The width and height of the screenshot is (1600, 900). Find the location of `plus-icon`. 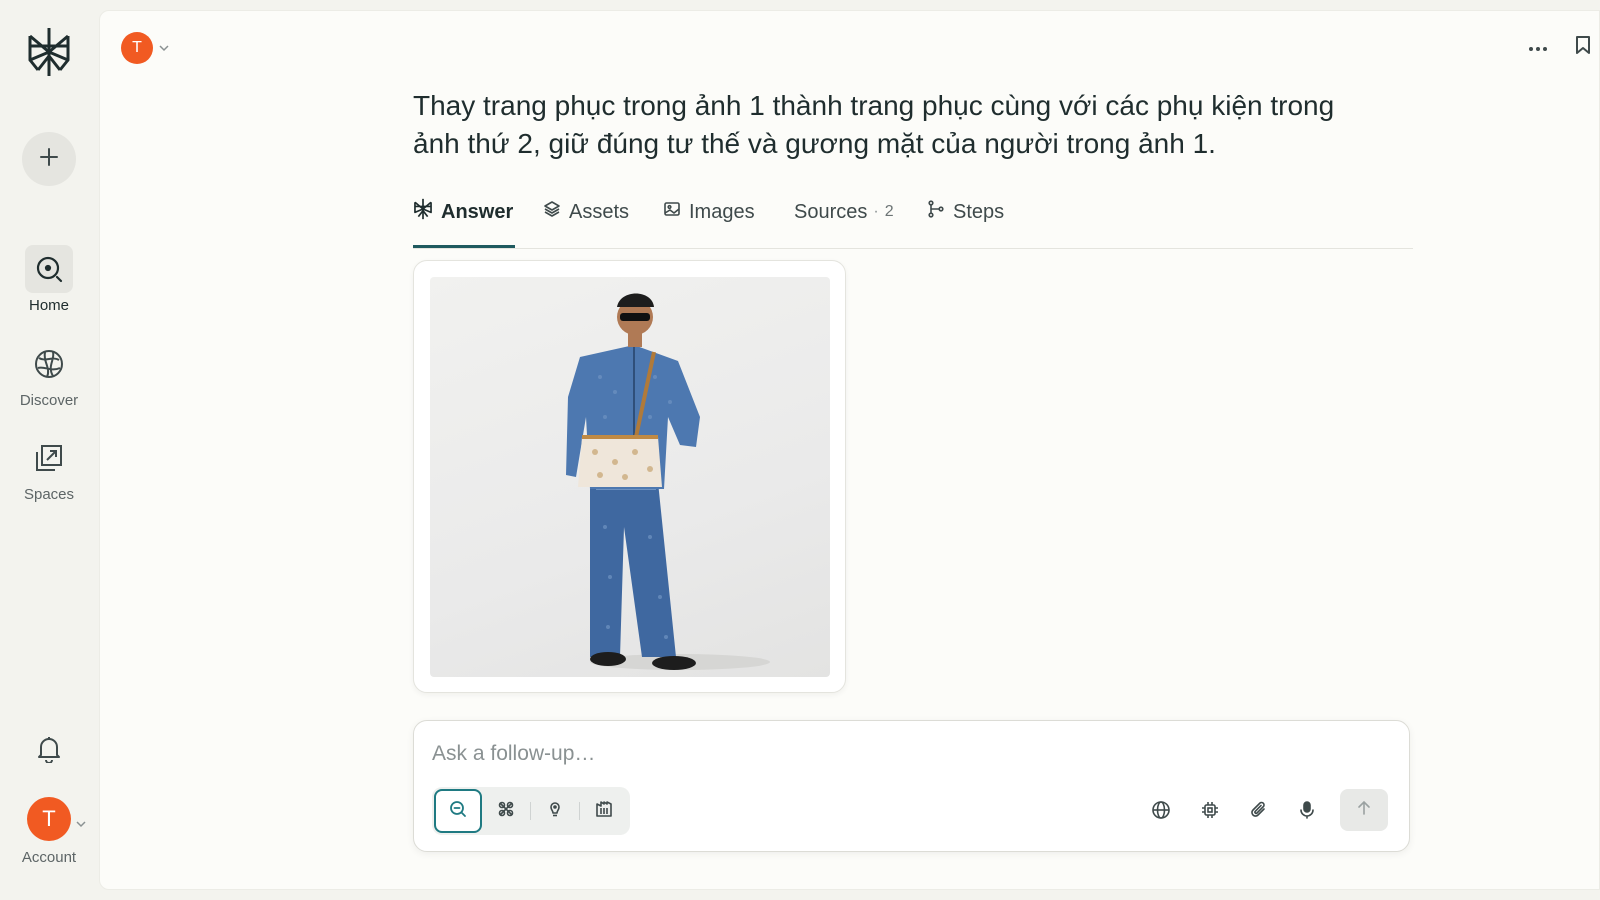

plus-icon is located at coordinates (49, 159).